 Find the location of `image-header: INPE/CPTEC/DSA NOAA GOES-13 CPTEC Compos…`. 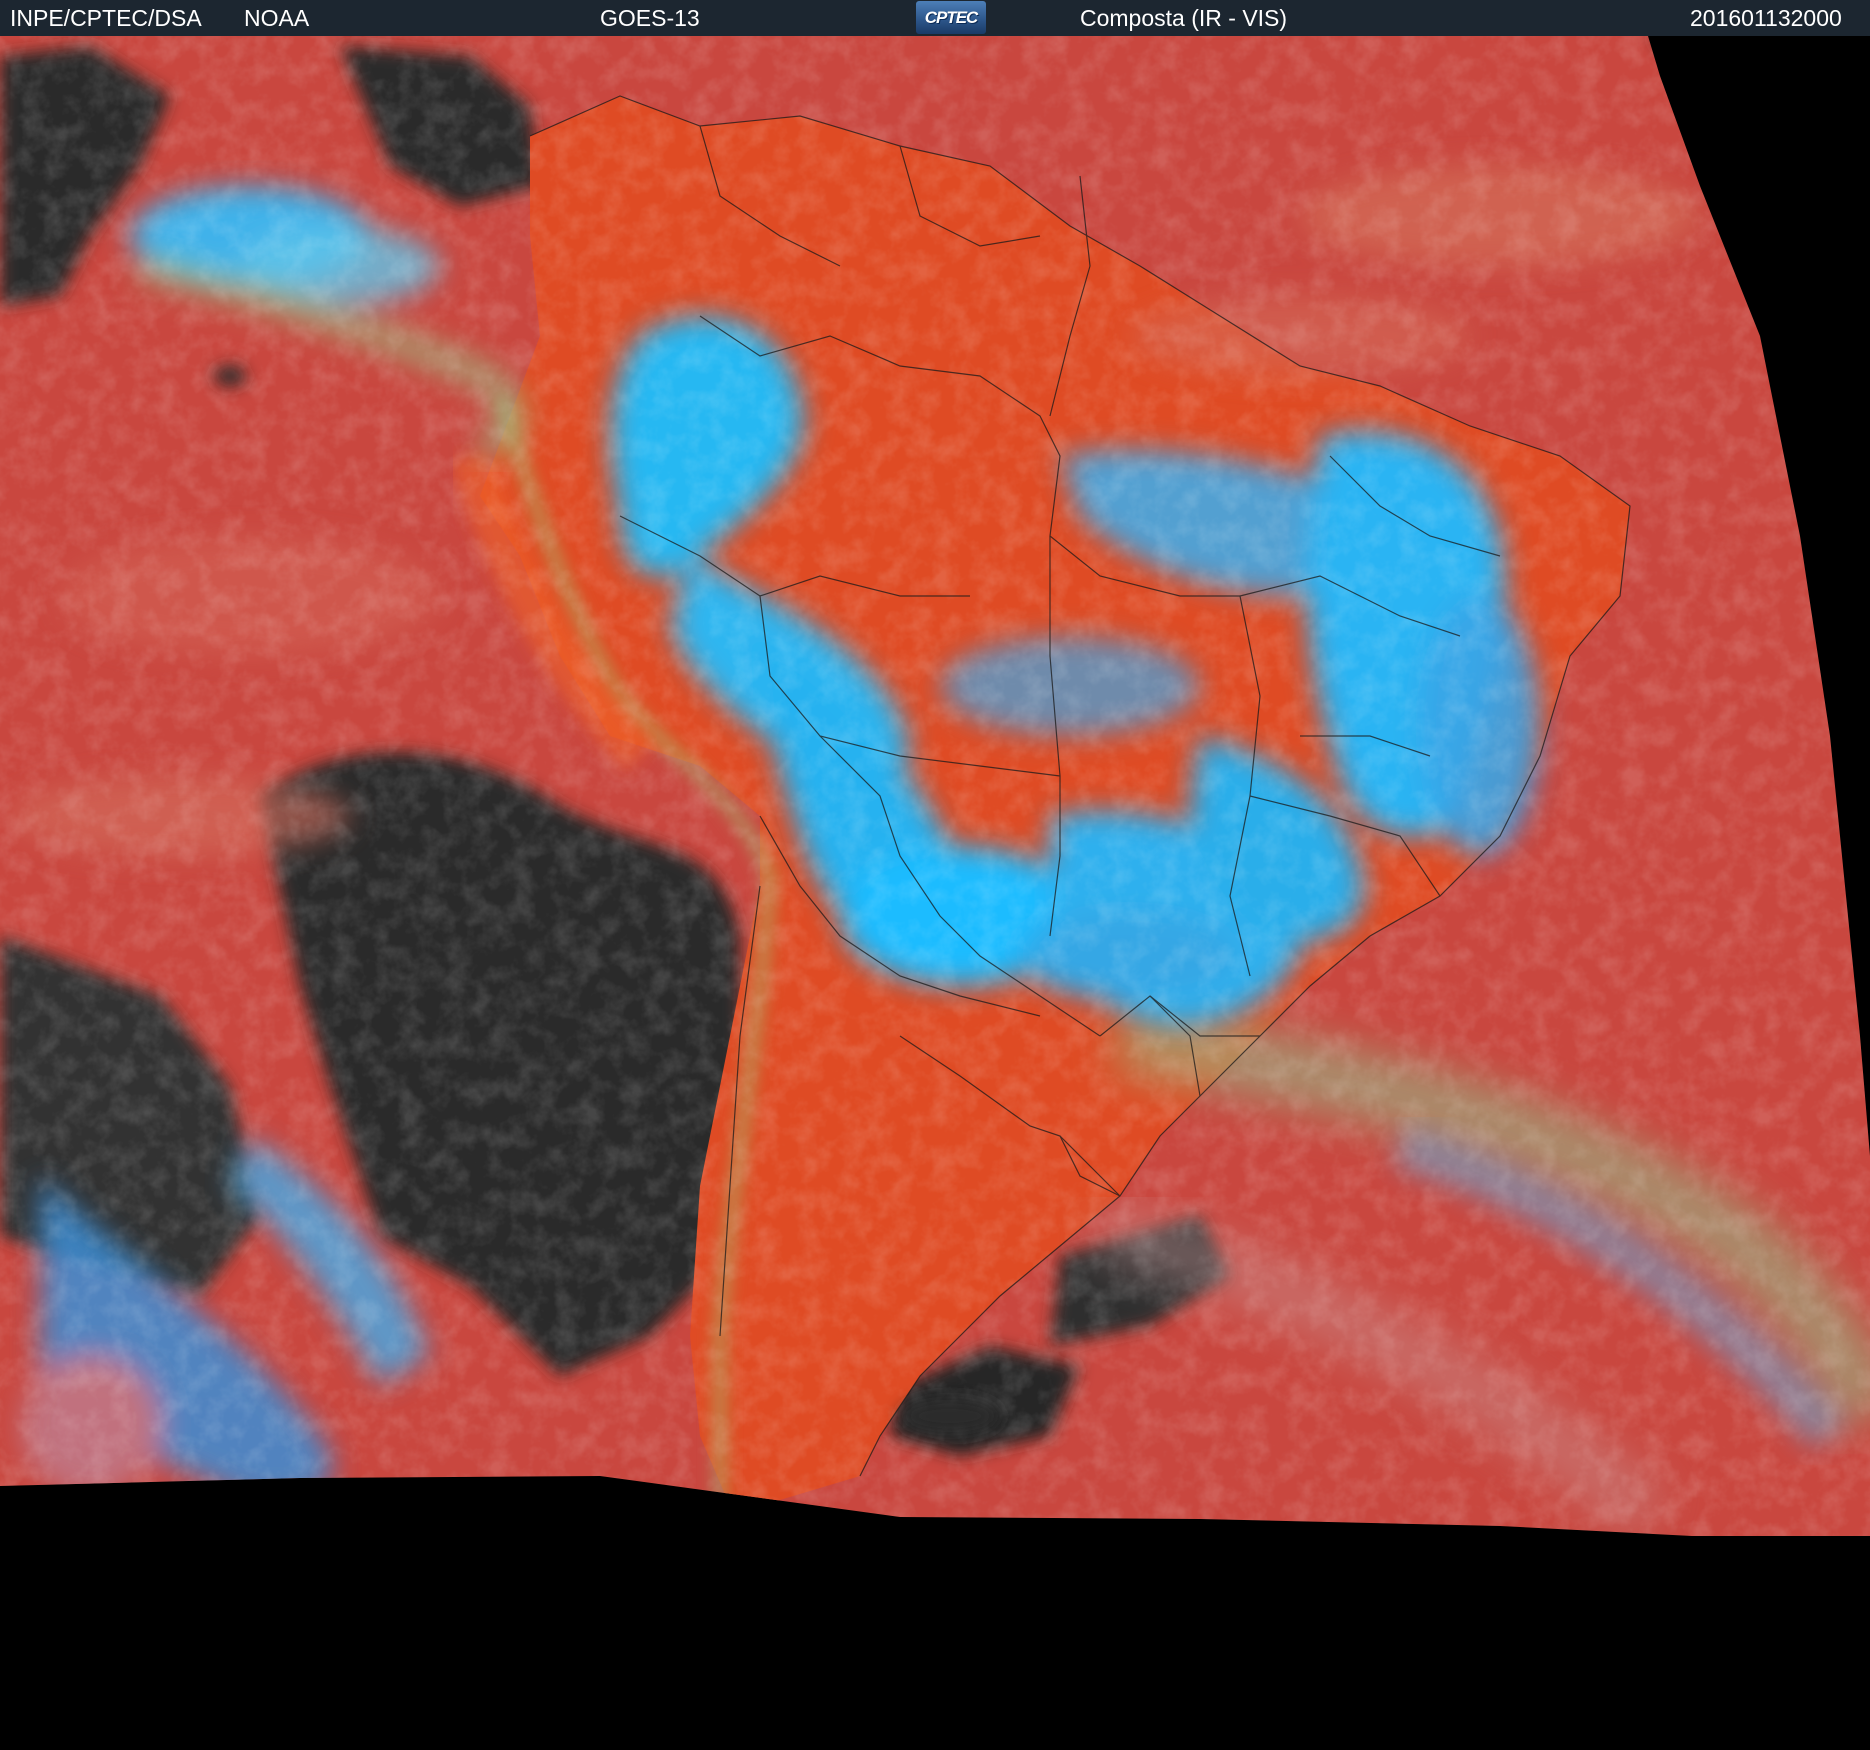

image-header: INPE/CPTEC/DSA NOAA GOES-13 CPTEC Compos… is located at coordinates (935, 18).